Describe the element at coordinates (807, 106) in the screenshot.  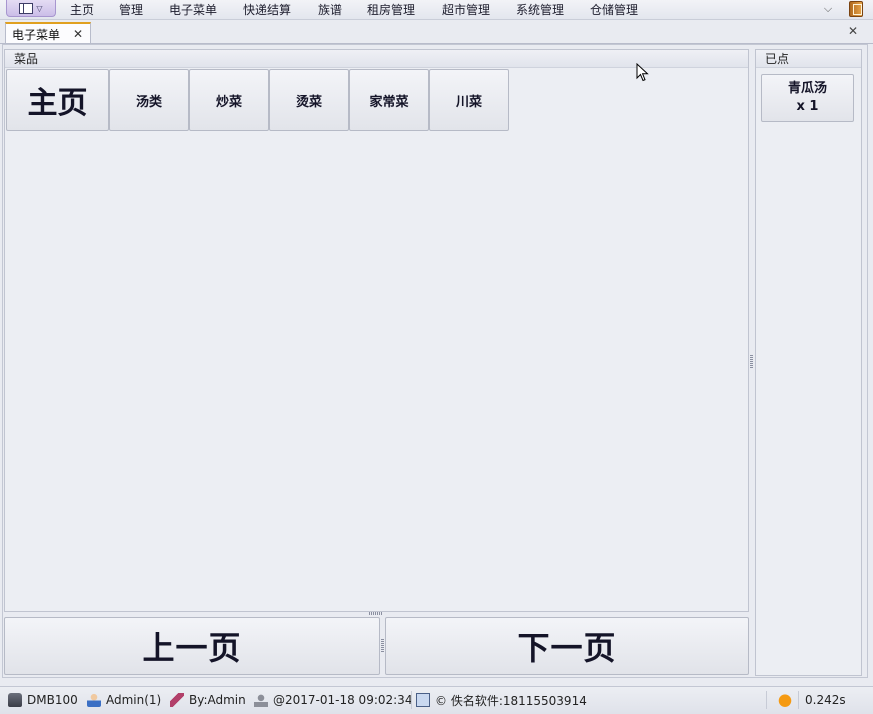
I see `ordered-item-qty: x 1` at that location.